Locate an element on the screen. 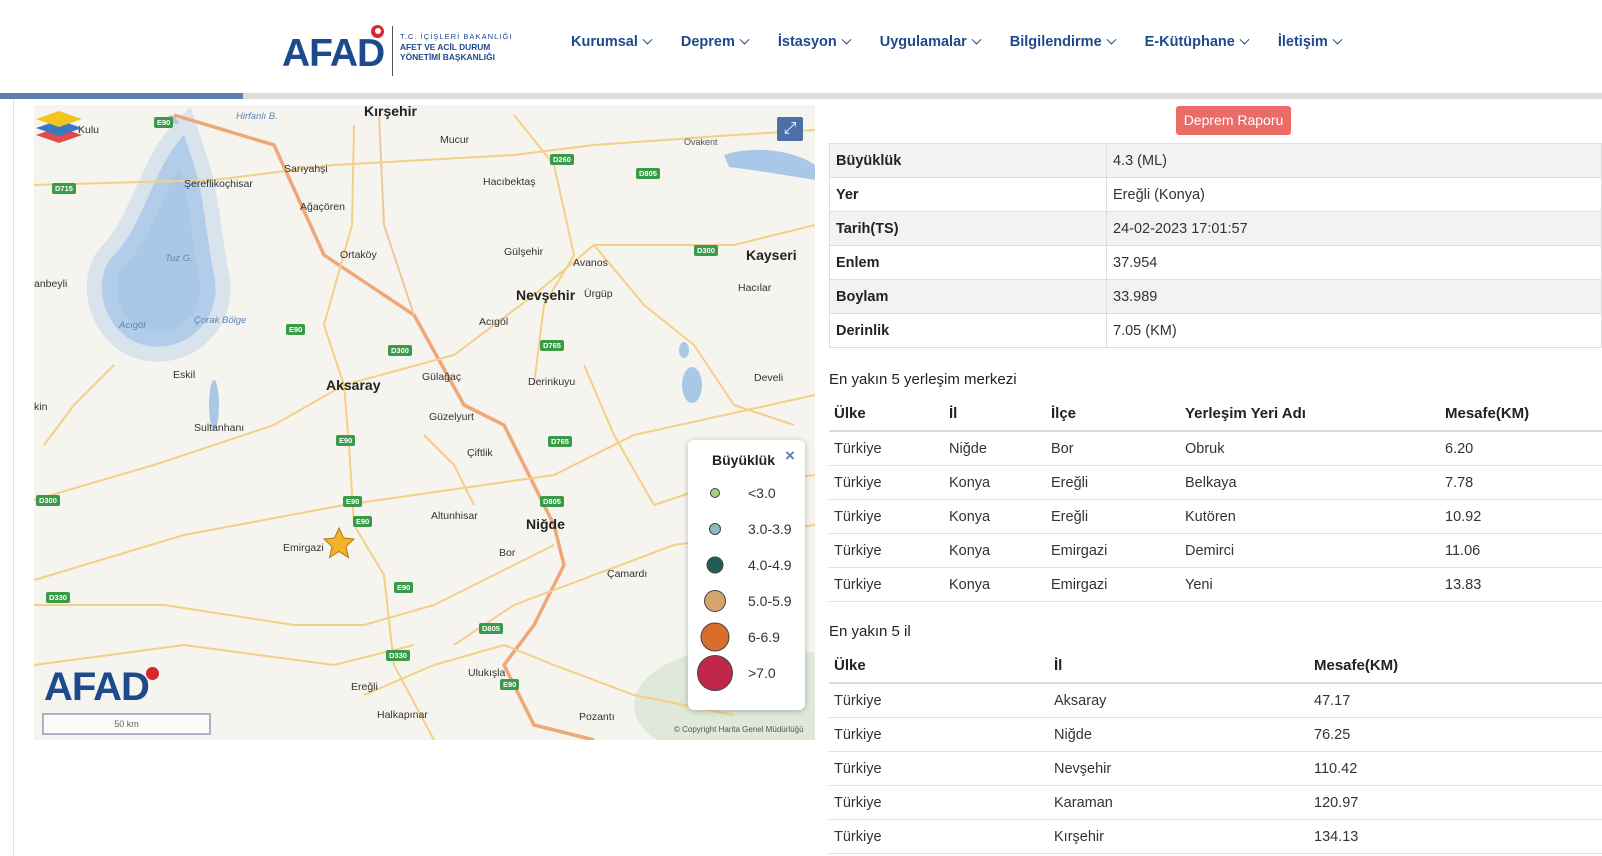  legend-title: Büyüklük is located at coordinates (744, 460).